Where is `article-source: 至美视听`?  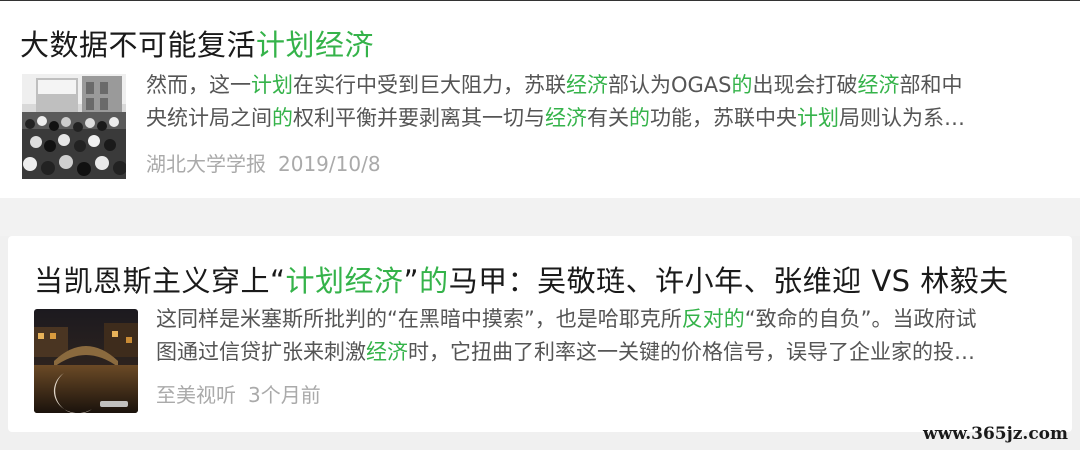
article-source: 至美视听 is located at coordinates (196, 395).